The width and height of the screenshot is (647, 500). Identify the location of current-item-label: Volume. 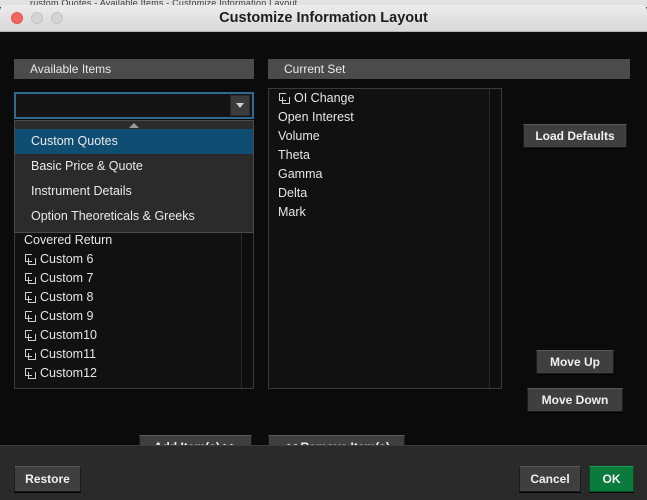
(299, 136).